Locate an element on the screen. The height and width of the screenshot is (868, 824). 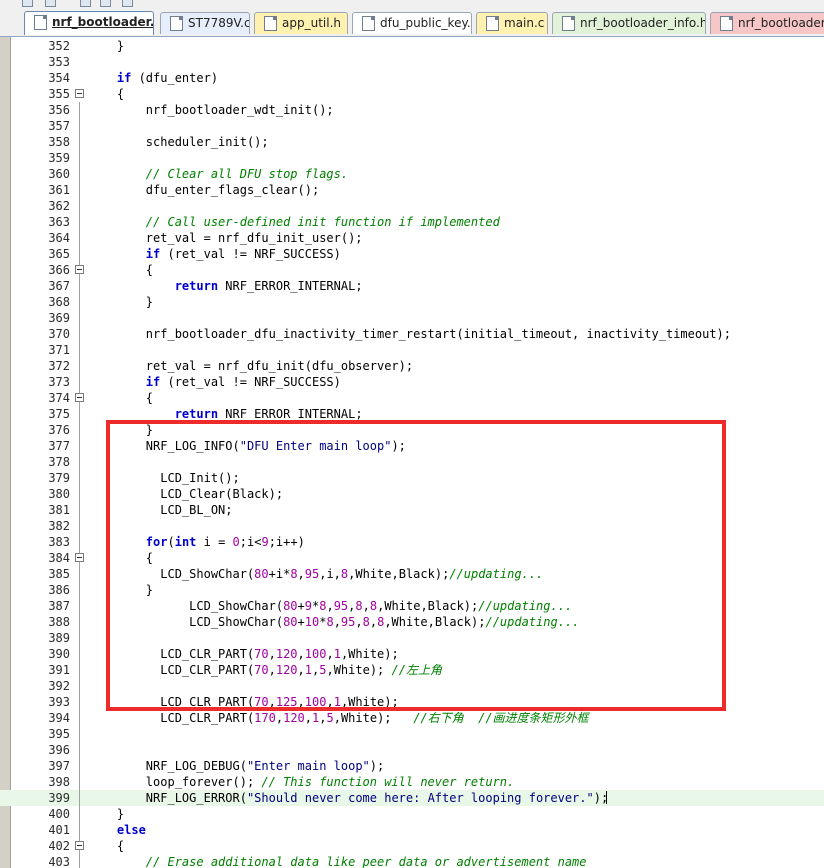
line-number: 362 is located at coordinates (59, 206).